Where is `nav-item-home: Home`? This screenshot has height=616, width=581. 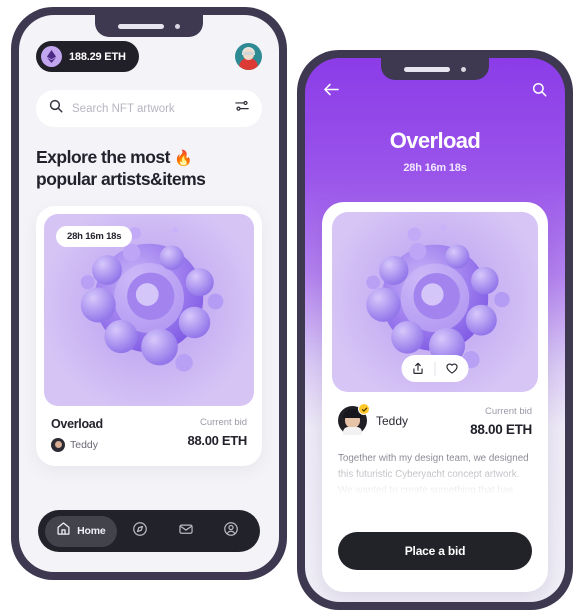 nav-item-home: Home is located at coordinates (81, 531).